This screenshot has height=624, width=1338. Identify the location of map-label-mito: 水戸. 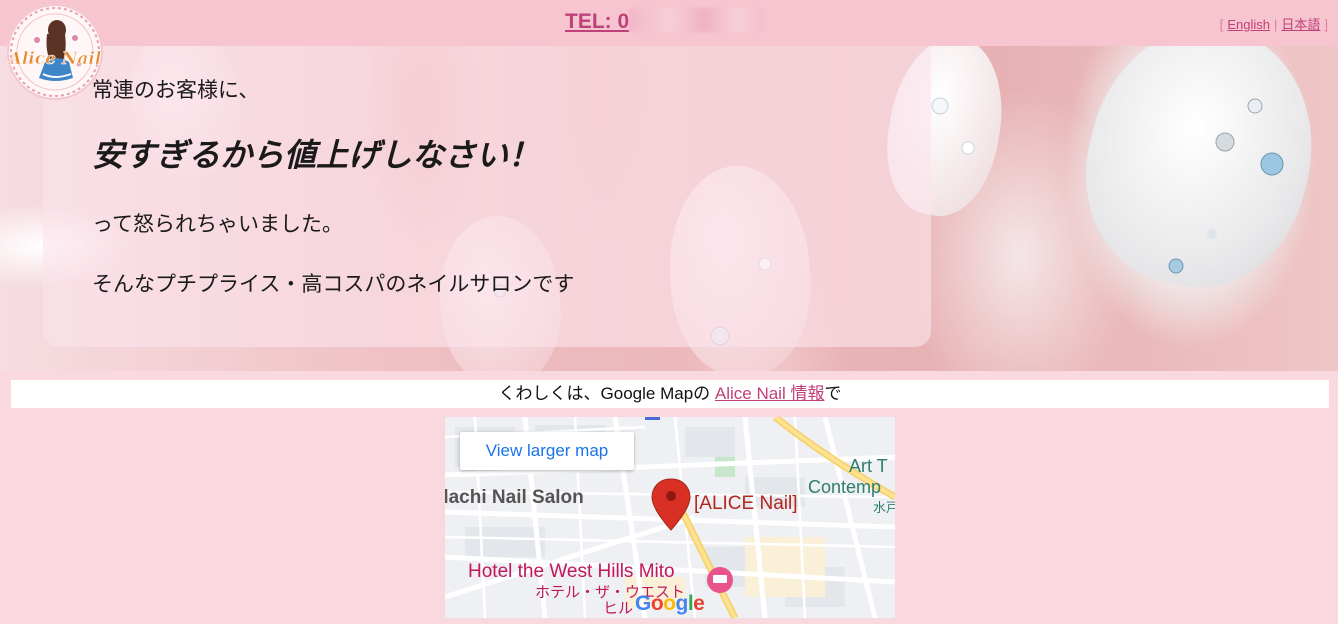
(884, 507).